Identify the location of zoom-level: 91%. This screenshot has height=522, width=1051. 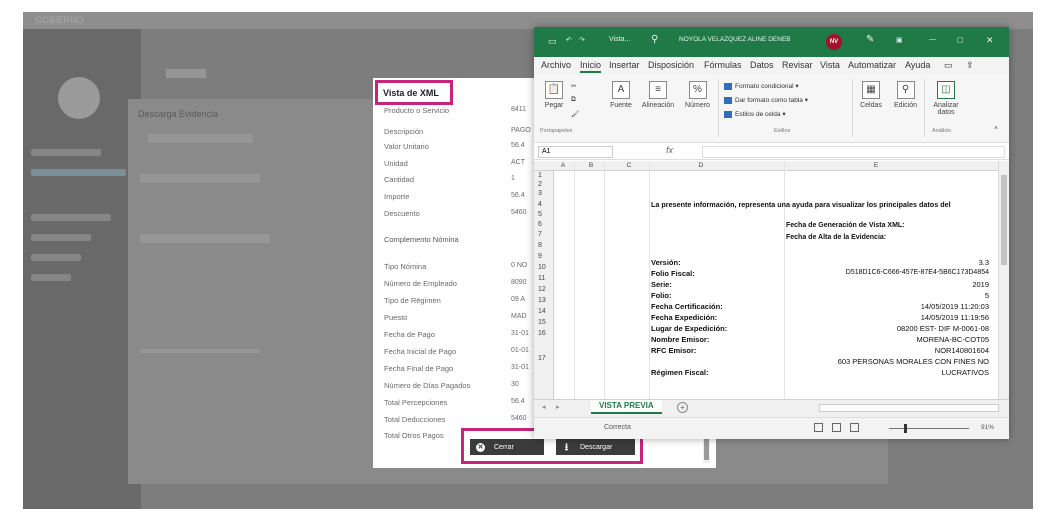
(987, 427).